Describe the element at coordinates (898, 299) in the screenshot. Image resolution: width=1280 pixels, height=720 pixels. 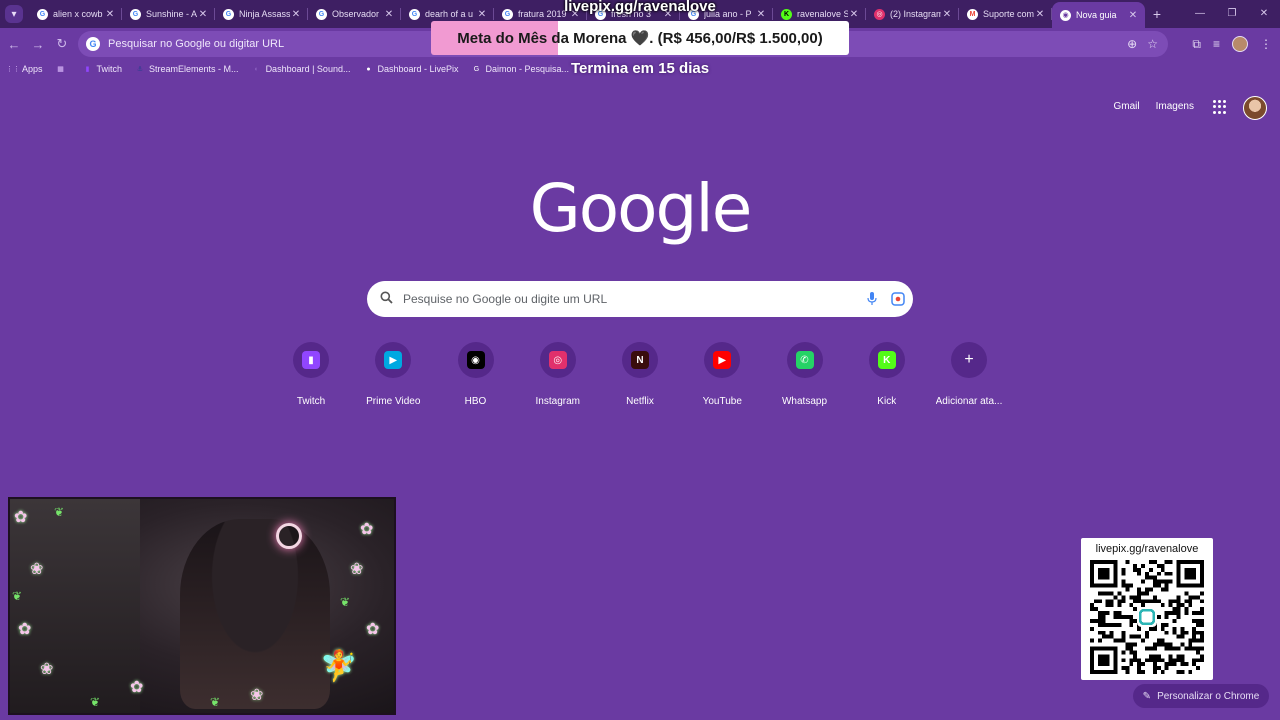
I see `google-lens-icon` at that location.